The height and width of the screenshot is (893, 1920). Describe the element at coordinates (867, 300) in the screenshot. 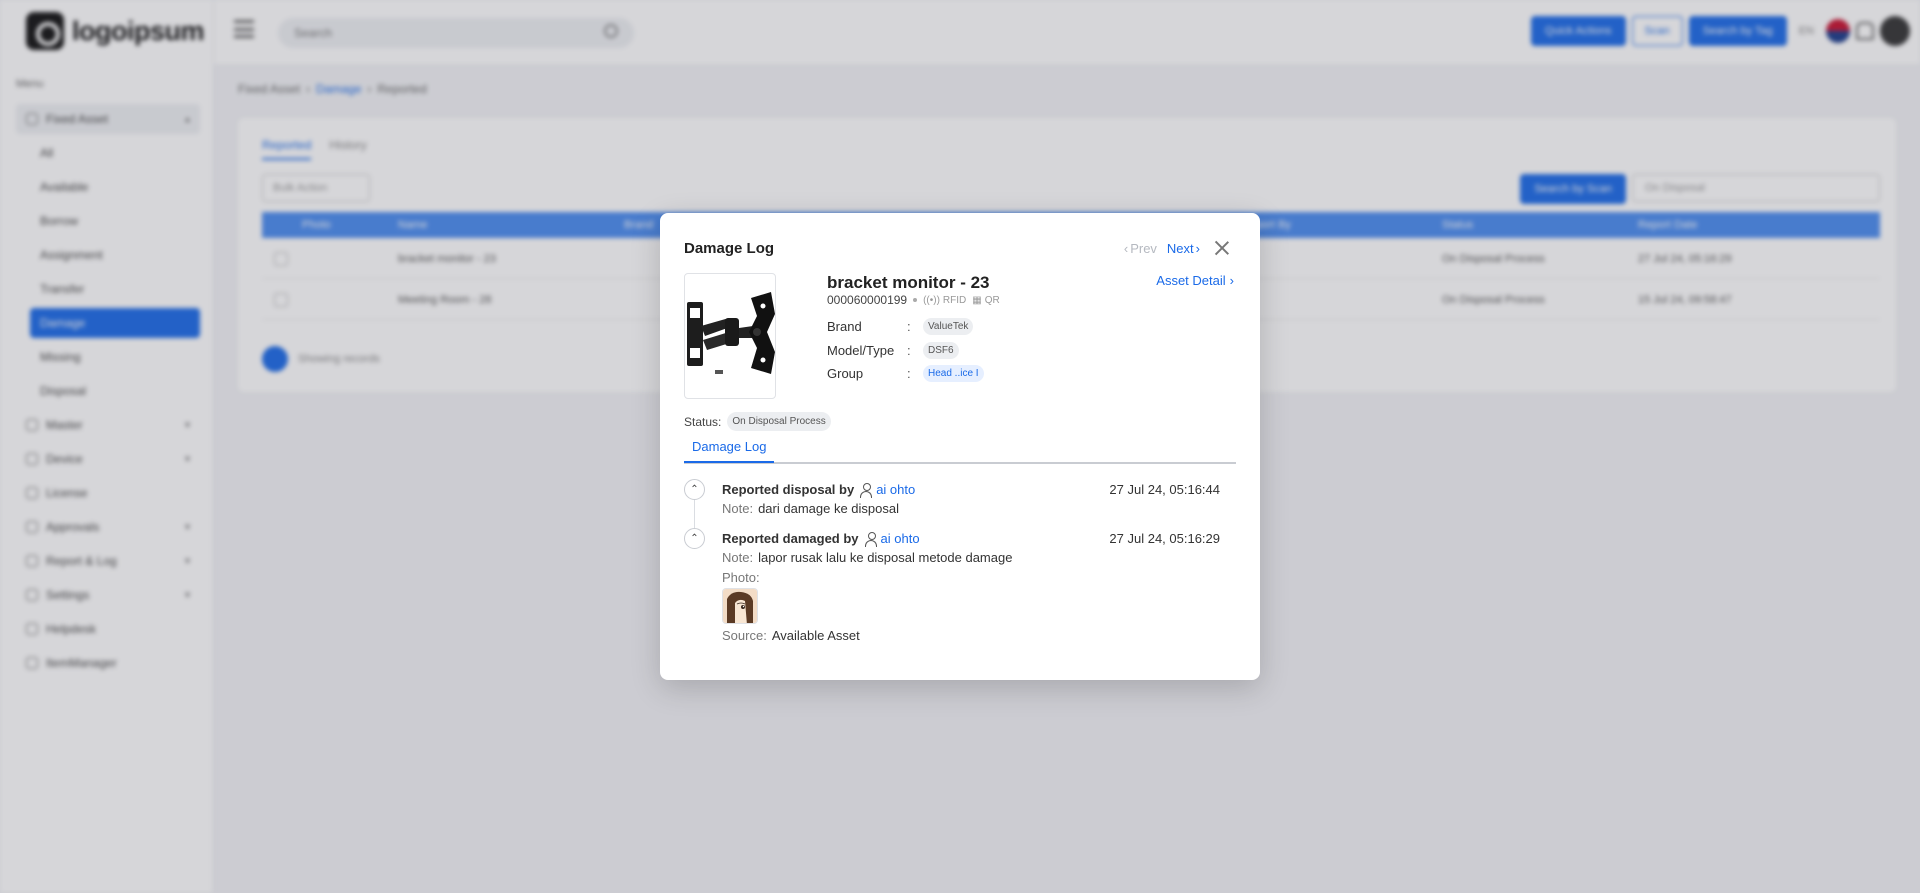

I see `asset-code: 000060000199` at that location.